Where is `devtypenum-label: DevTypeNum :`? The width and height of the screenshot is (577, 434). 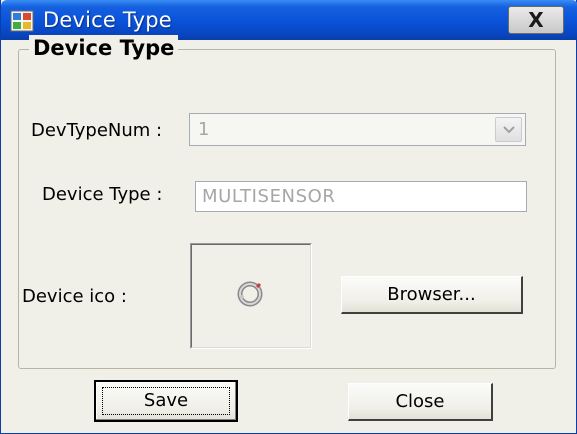 devtypenum-label: DevTypeNum : is located at coordinates (97, 130).